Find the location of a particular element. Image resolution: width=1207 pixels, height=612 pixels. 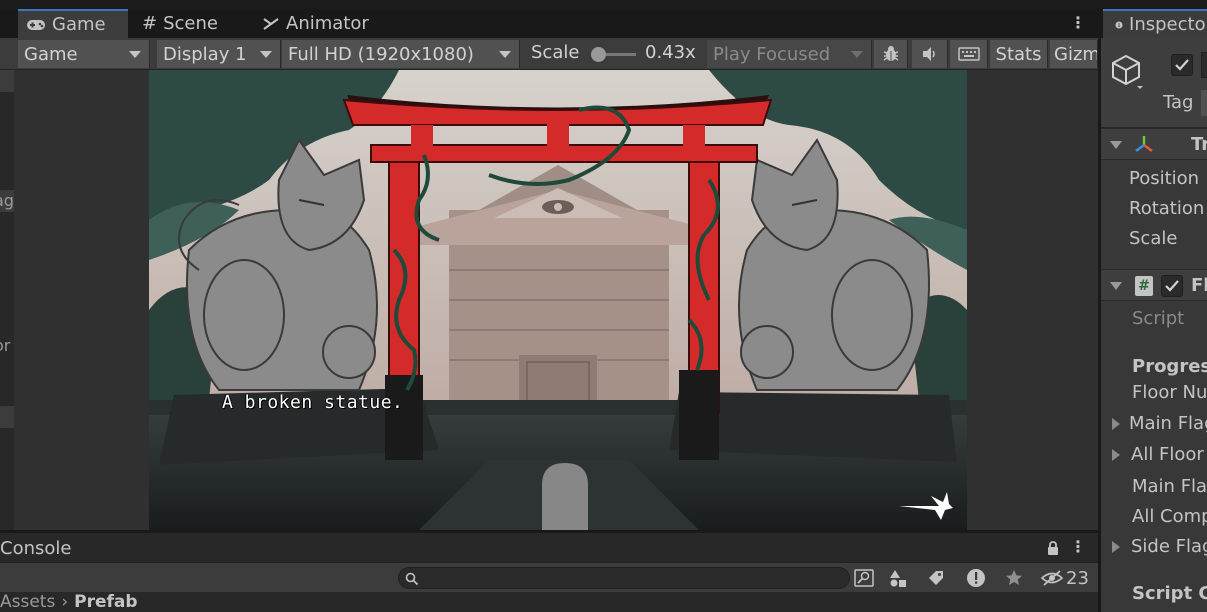

tab-inspector: Inspector is located at coordinates (1155, 23).